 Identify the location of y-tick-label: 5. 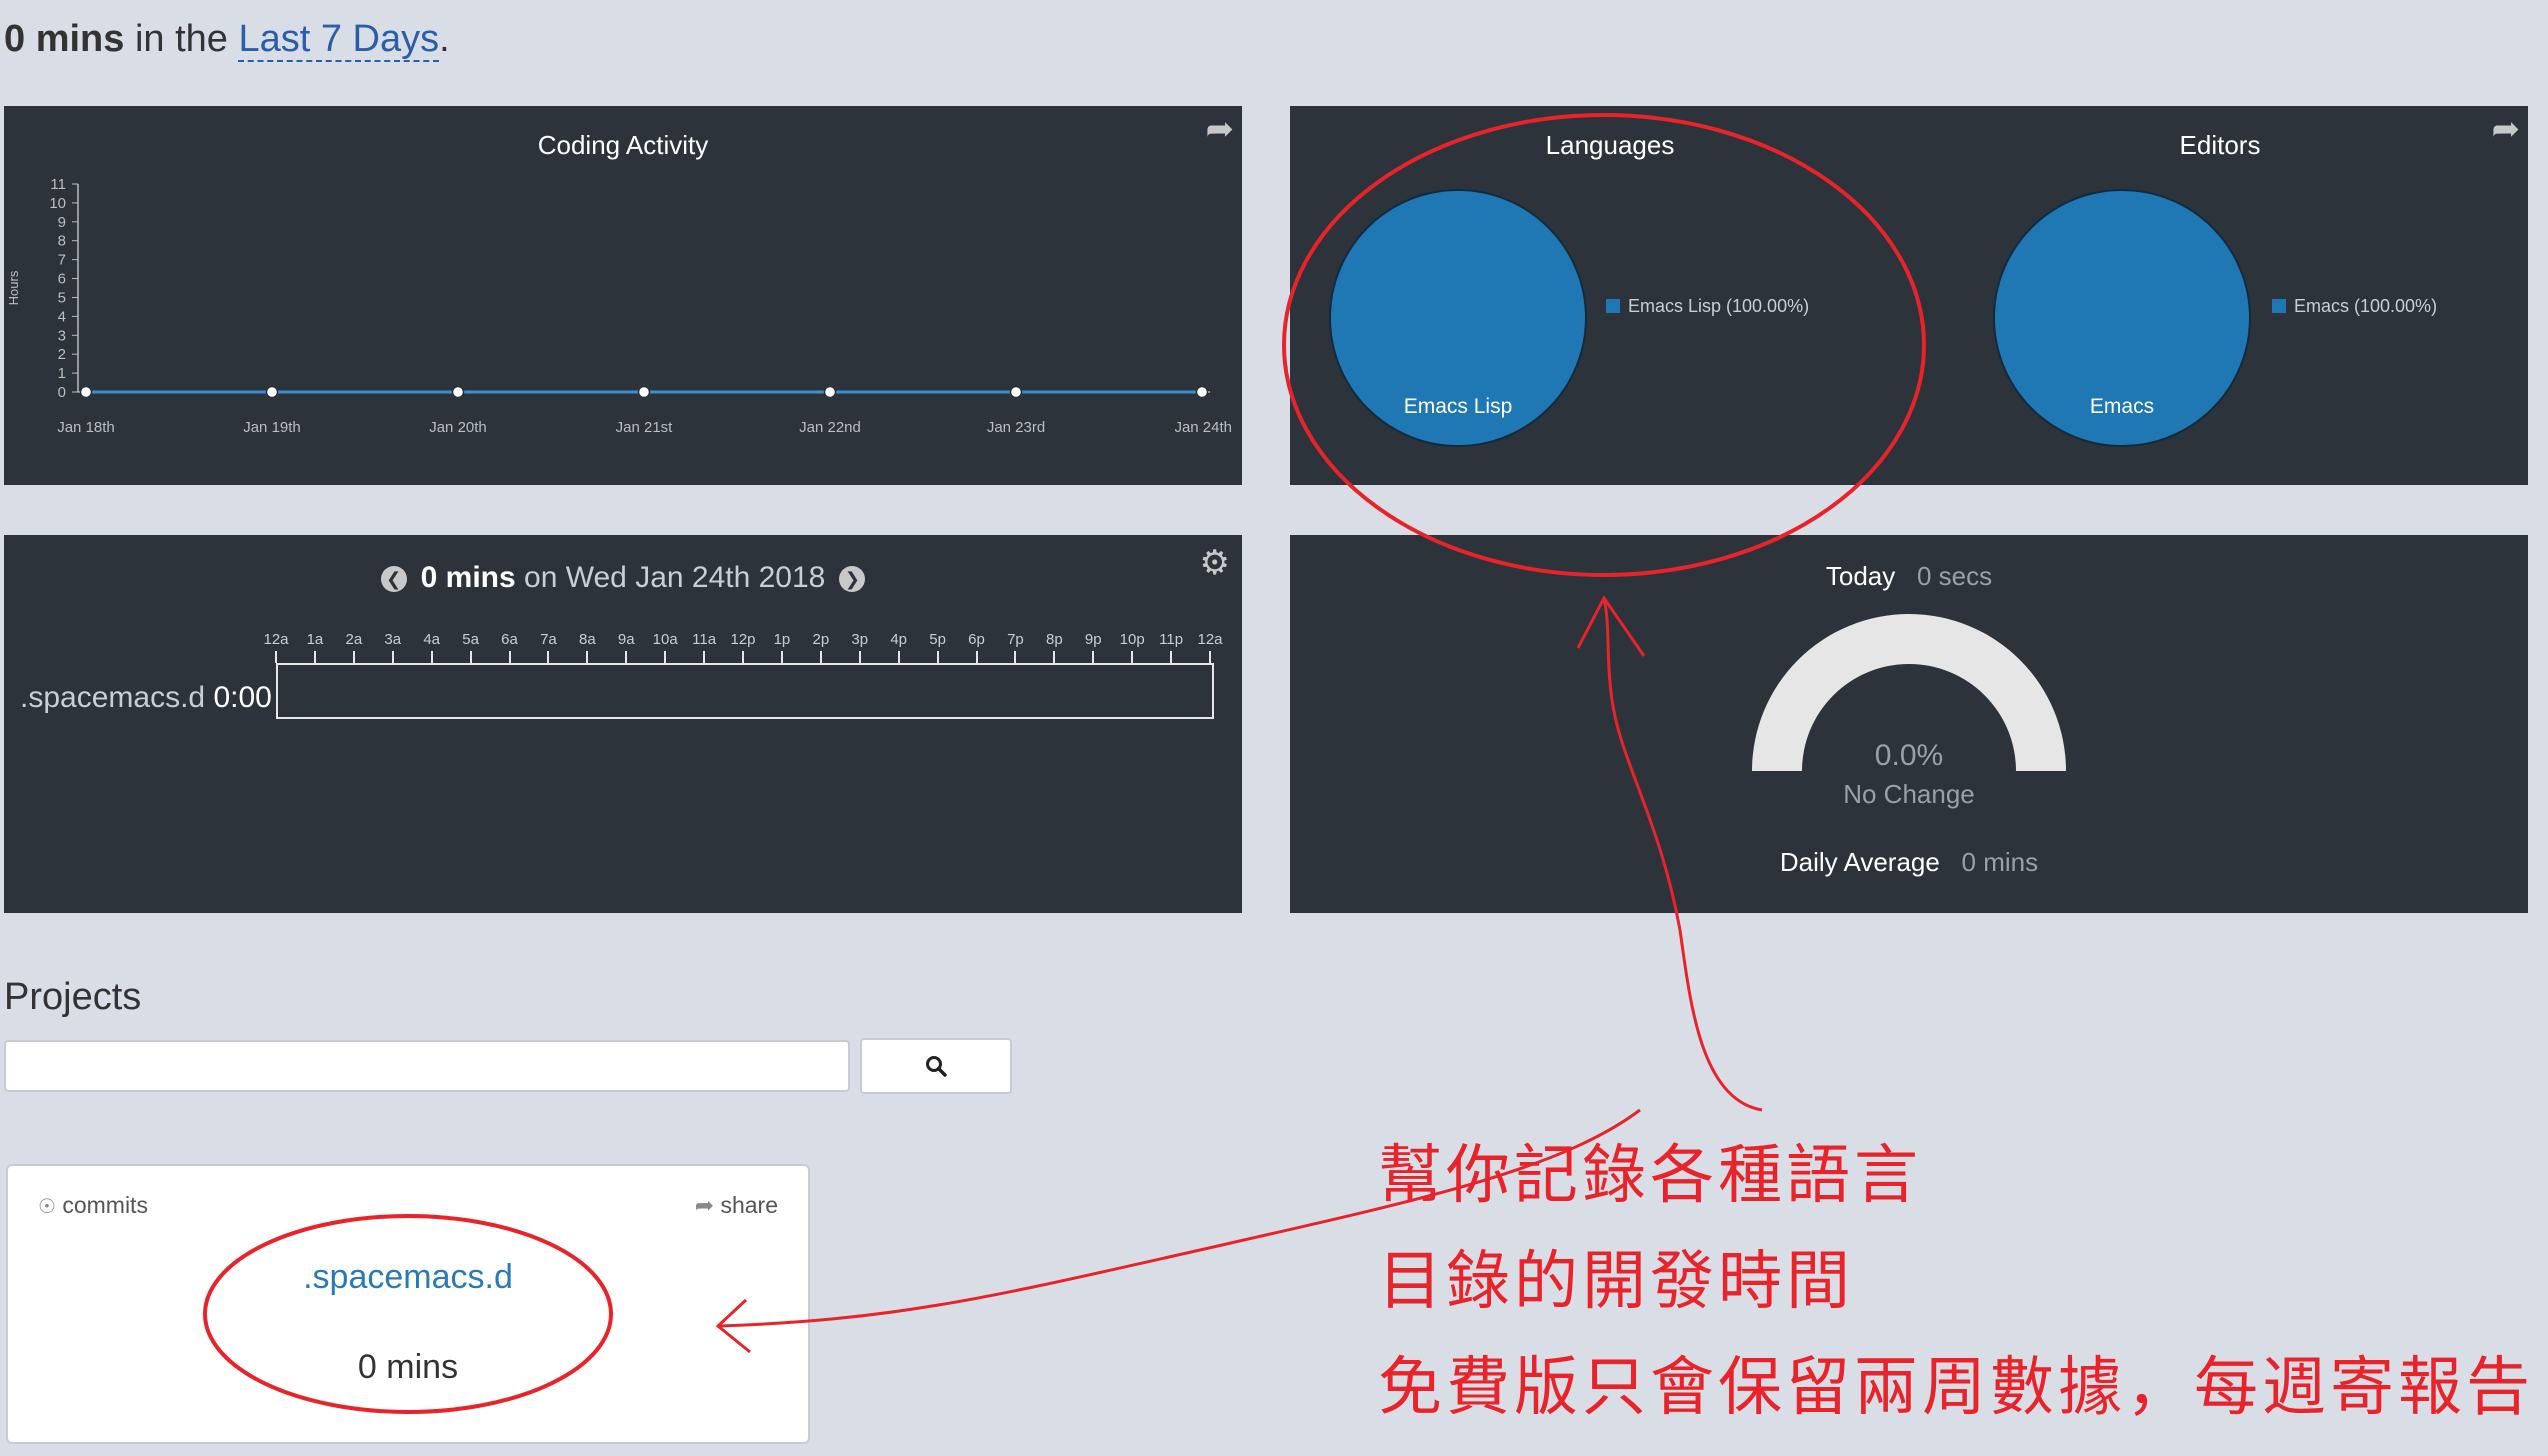
(62, 297).